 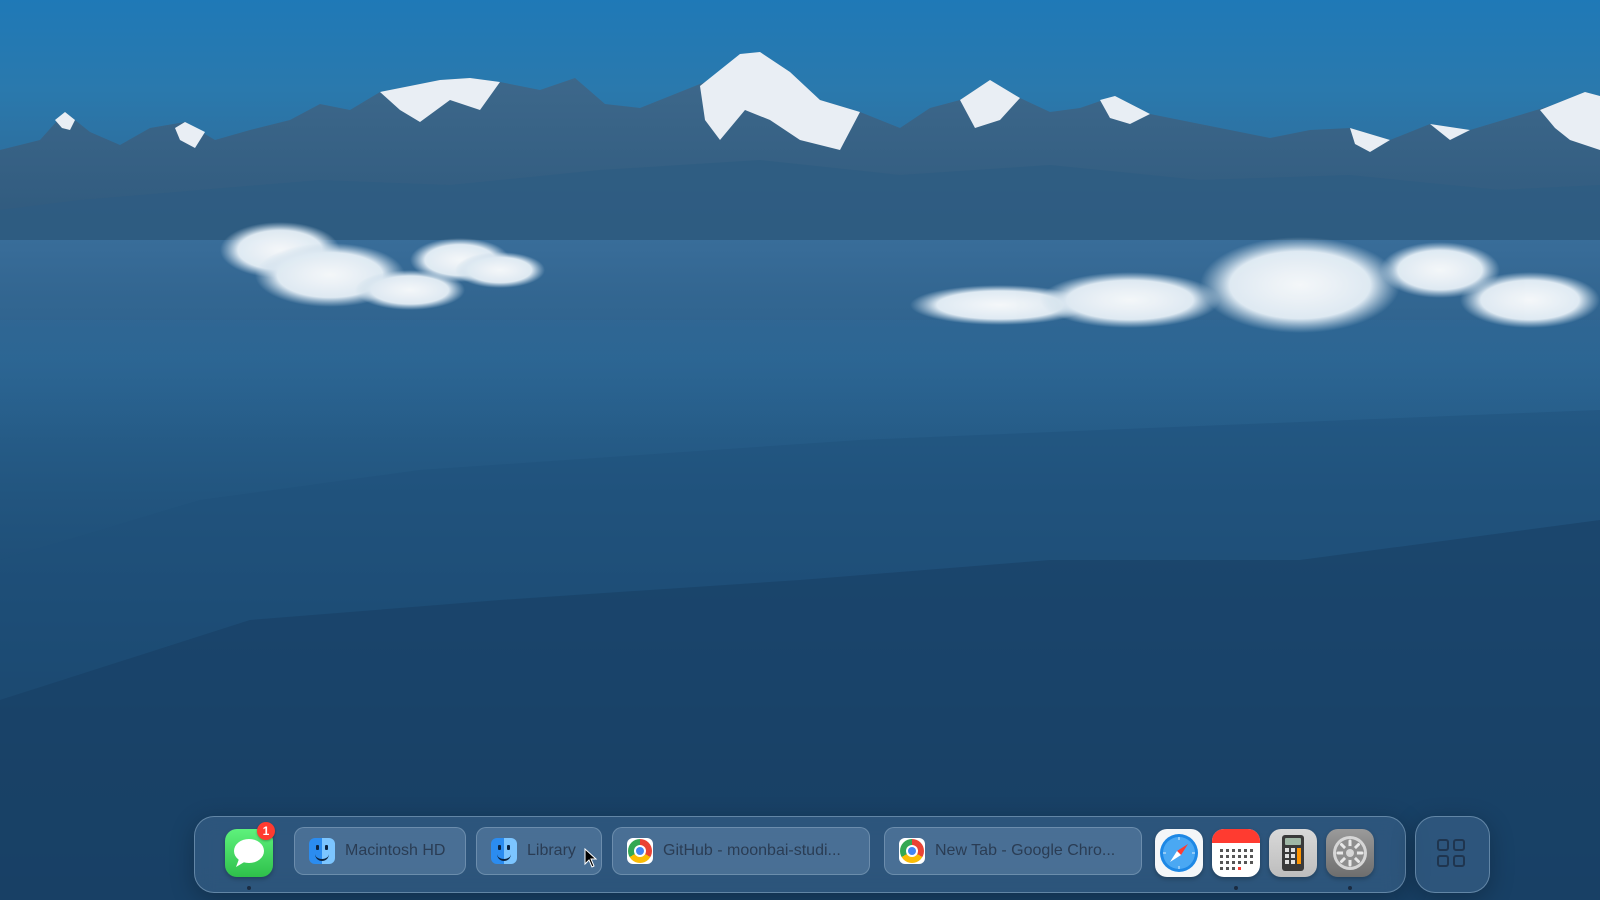 I want to click on system-settings-icon, so click(x=1350, y=853).